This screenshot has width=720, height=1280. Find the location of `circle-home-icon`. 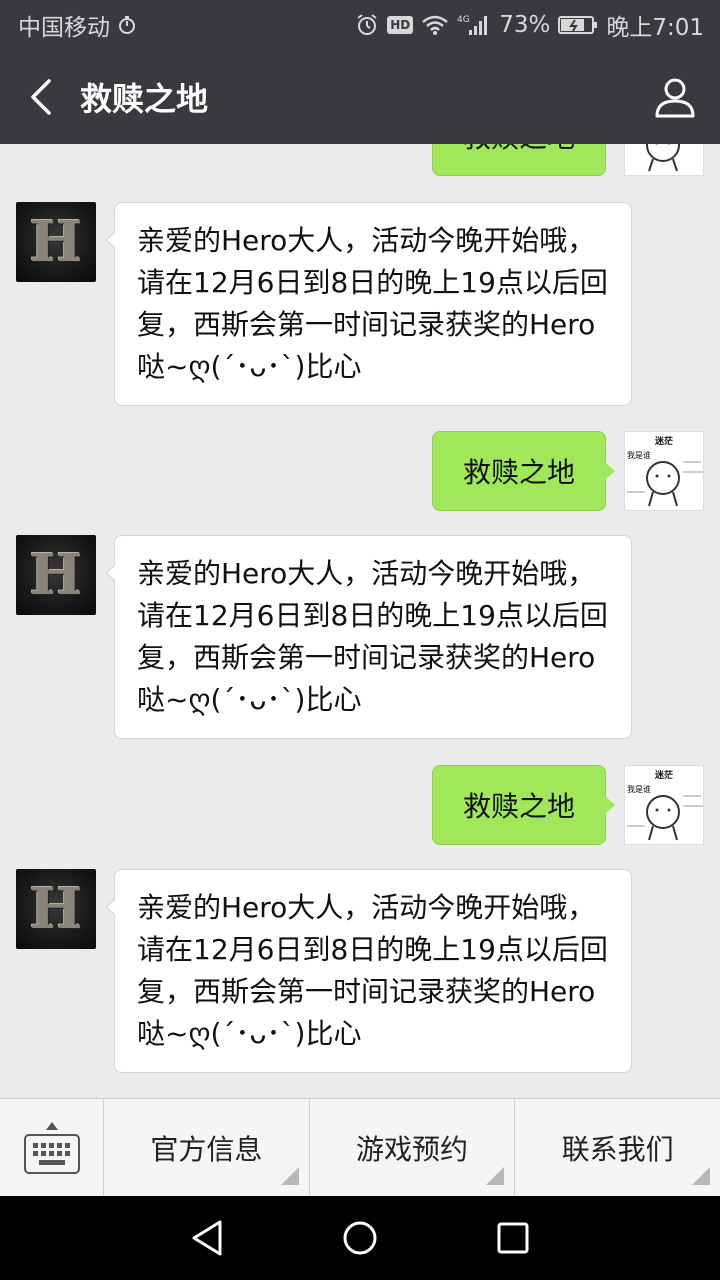

circle-home-icon is located at coordinates (360, 1238).